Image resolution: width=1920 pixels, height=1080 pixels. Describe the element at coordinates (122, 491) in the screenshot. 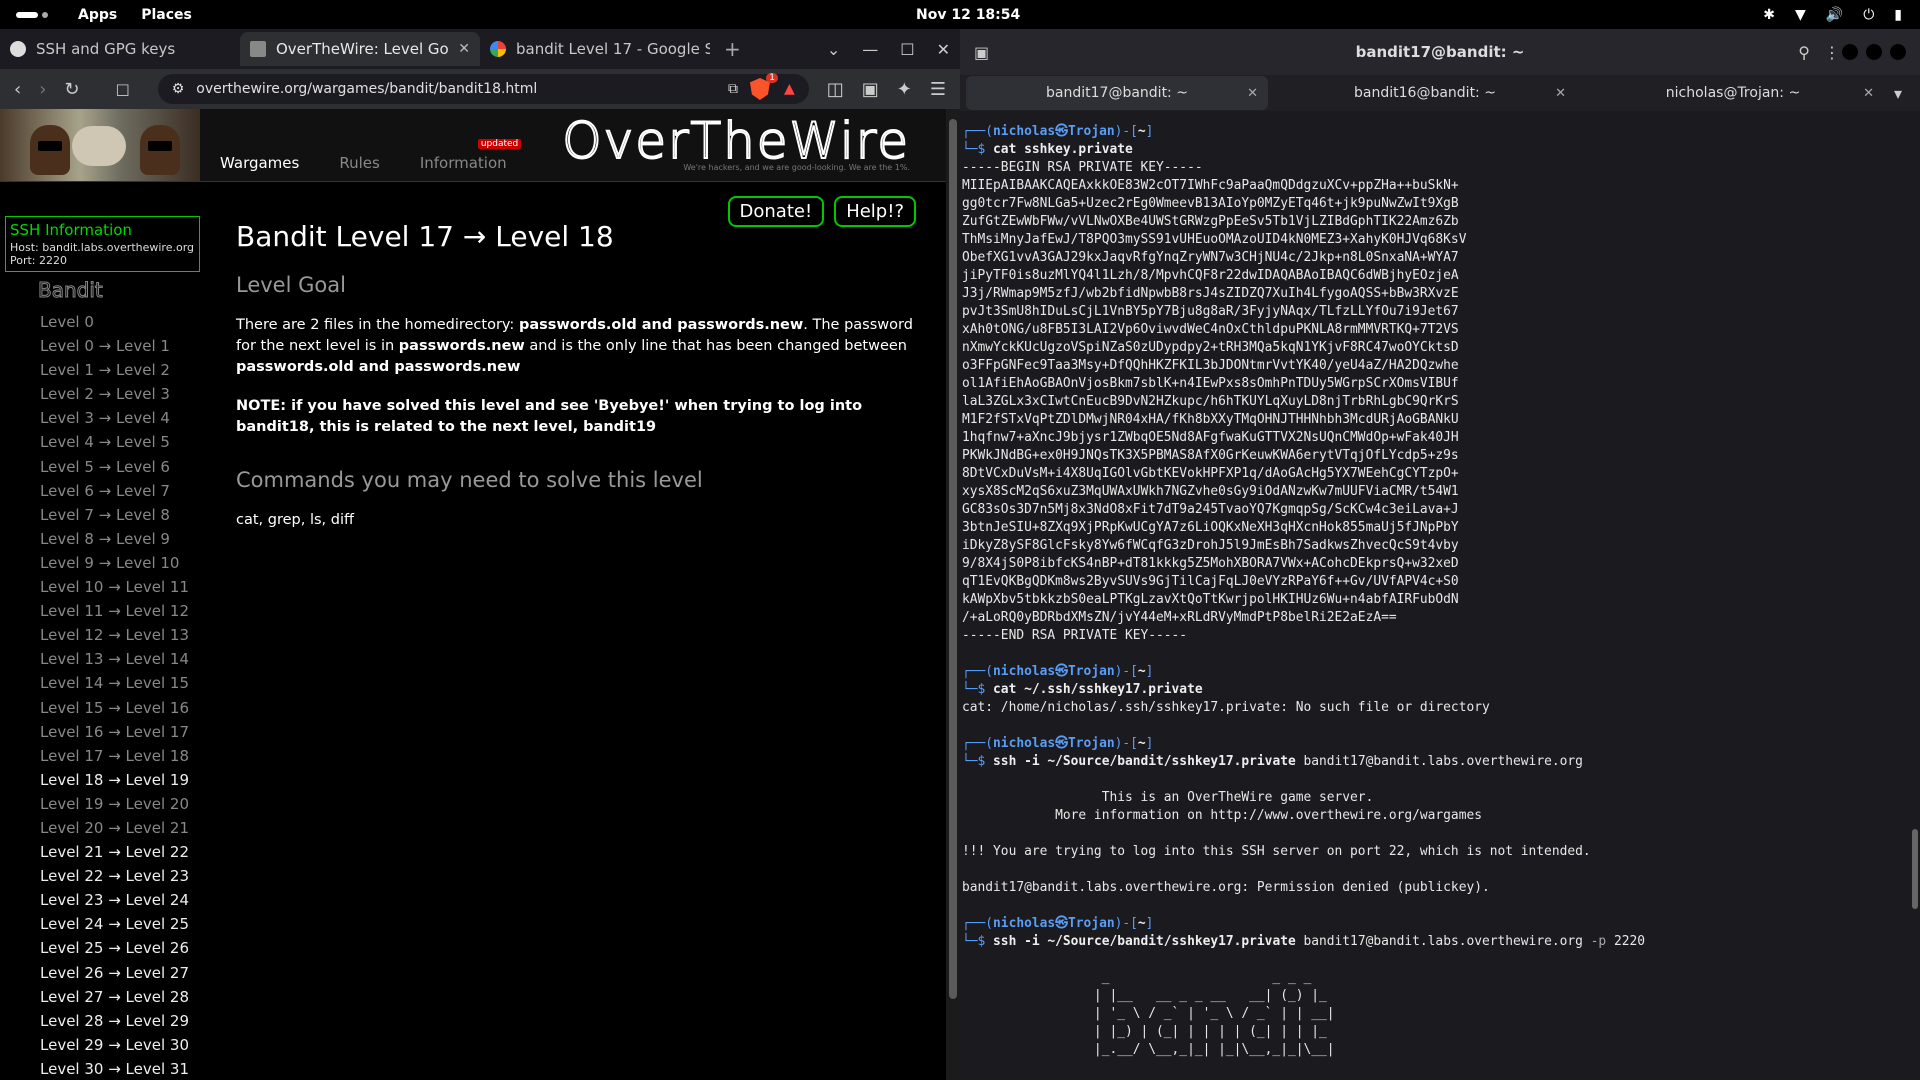

I see `level-link: Level 6 → Level 7` at that location.